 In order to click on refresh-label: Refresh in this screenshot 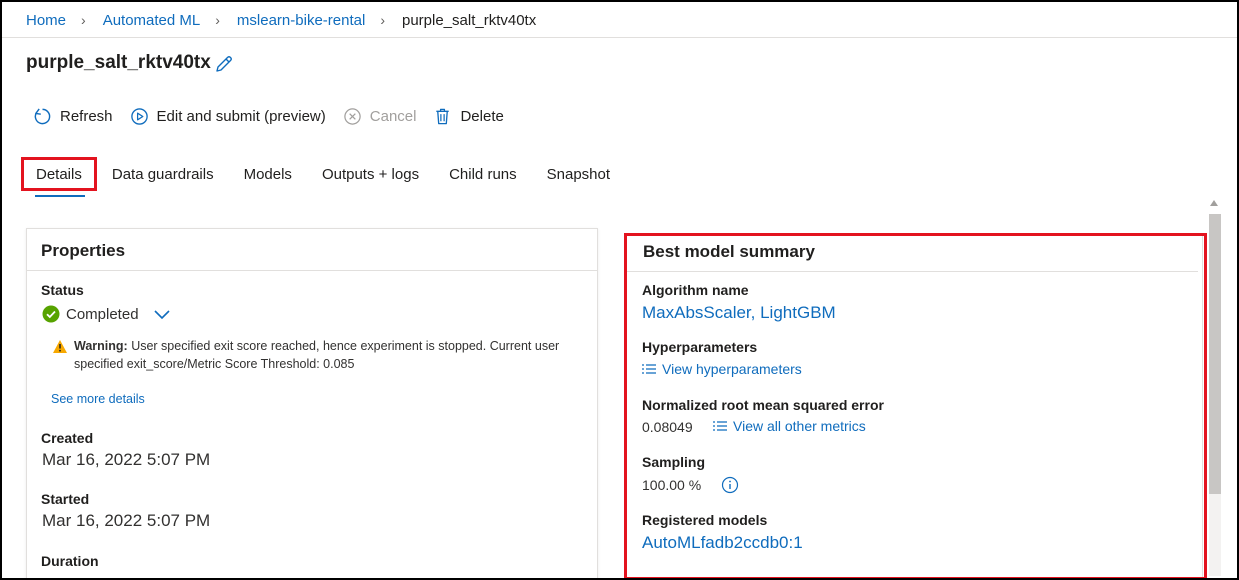, I will do `click(86, 116)`.